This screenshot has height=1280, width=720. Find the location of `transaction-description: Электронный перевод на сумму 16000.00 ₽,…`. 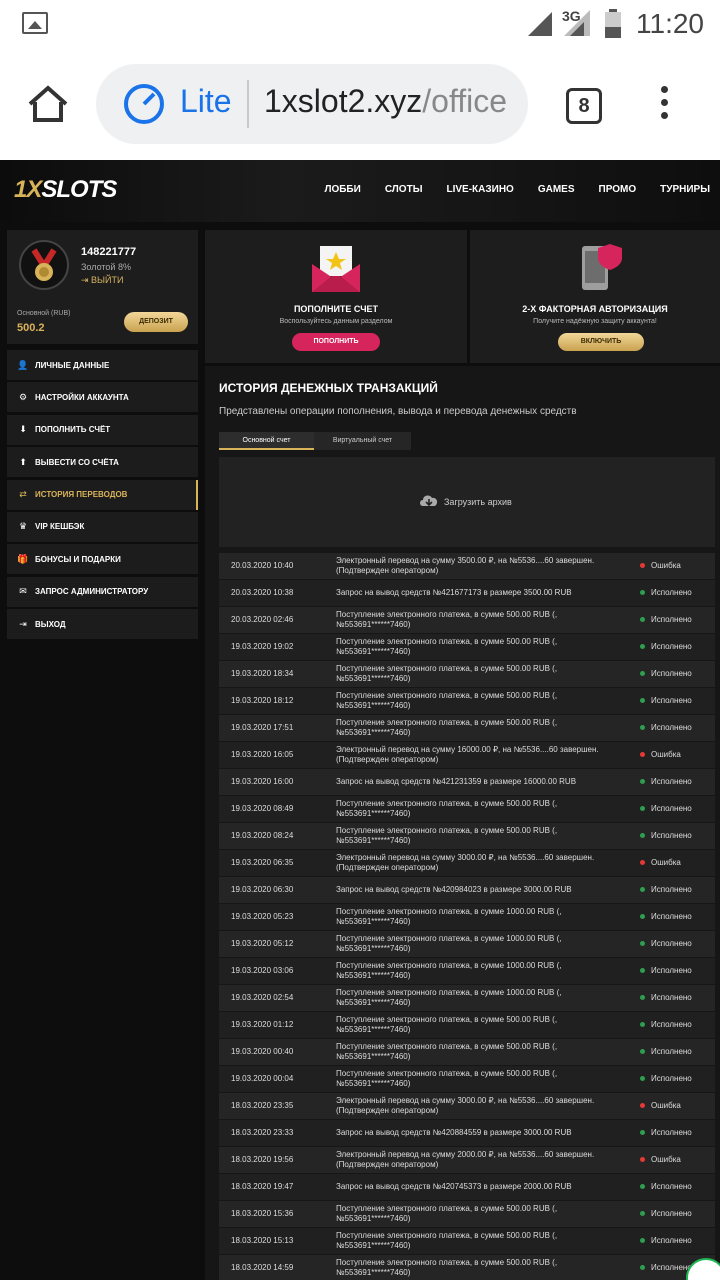

transaction-description: Электронный перевод на сумму 16000.00 ₽,… is located at coordinates (467, 754).